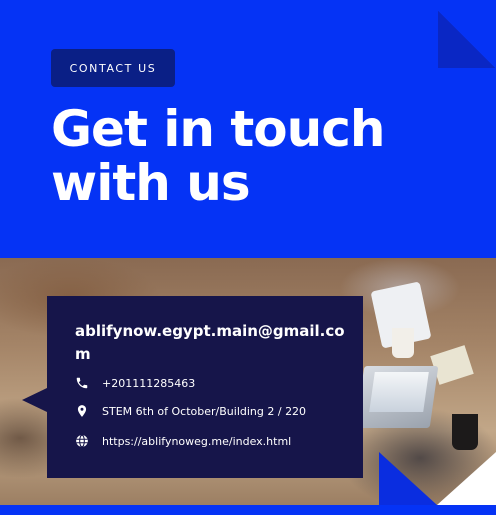 The width and height of the screenshot is (496, 515). What do you see at coordinates (82, 441) in the screenshot?
I see `globe-icon` at bounding box center [82, 441].